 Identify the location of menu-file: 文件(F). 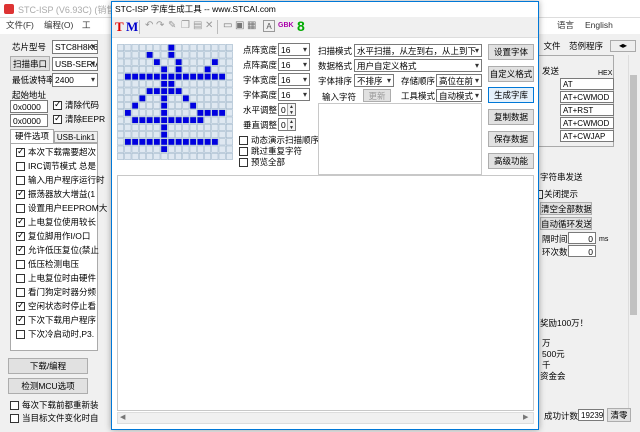
(20, 25).